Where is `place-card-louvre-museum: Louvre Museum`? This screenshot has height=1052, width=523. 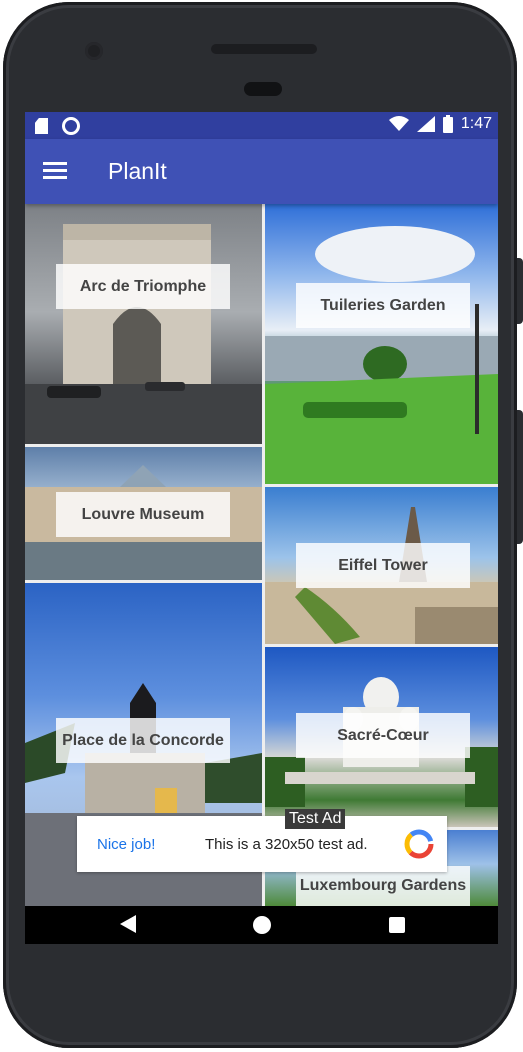
place-card-louvre-museum: Louvre Museum is located at coordinates (143, 513).